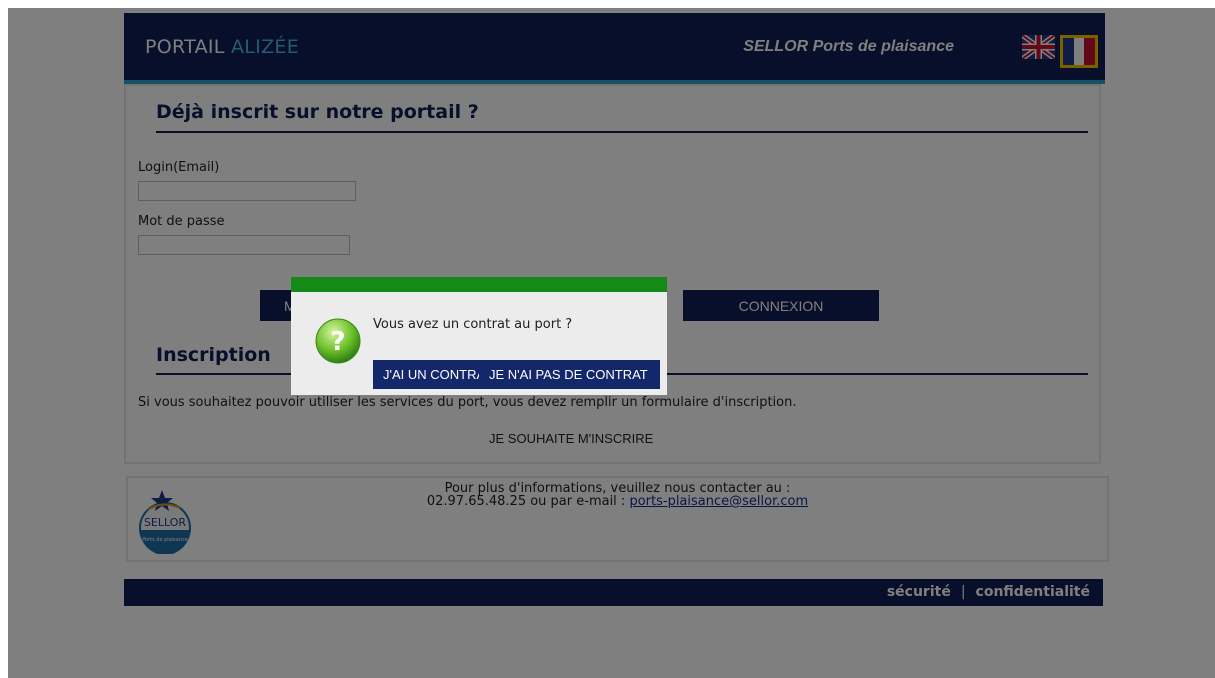 This screenshot has width=1215, height=678. What do you see at coordinates (569, 374) in the screenshot?
I see `no-contract-button: JE N'AI PAS DE CONTRAT` at bounding box center [569, 374].